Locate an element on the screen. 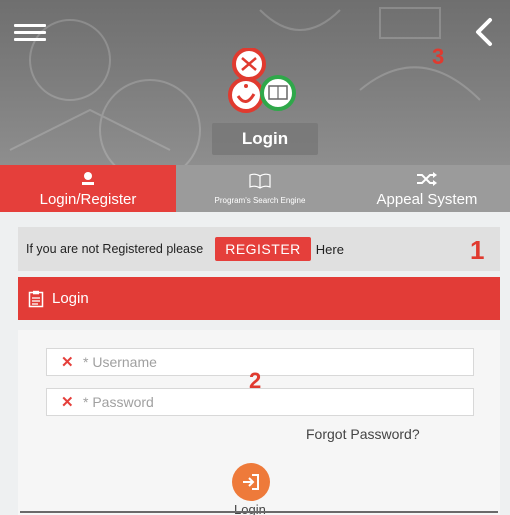 This screenshot has width=510, height=515. forgot-password-link: Forgot Password? is located at coordinates (363, 434).